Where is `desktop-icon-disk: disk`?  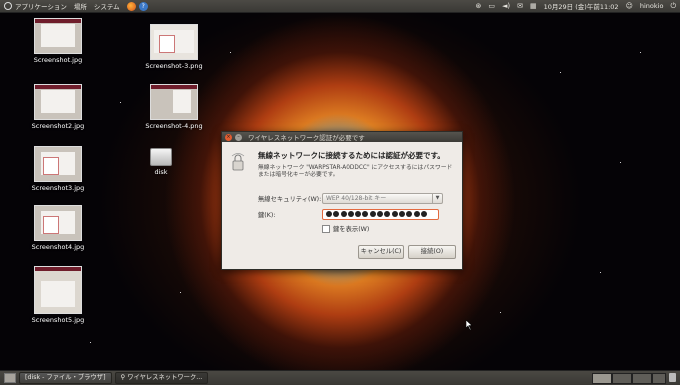 desktop-icon-disk: disk is located at coordinates (161, 162).